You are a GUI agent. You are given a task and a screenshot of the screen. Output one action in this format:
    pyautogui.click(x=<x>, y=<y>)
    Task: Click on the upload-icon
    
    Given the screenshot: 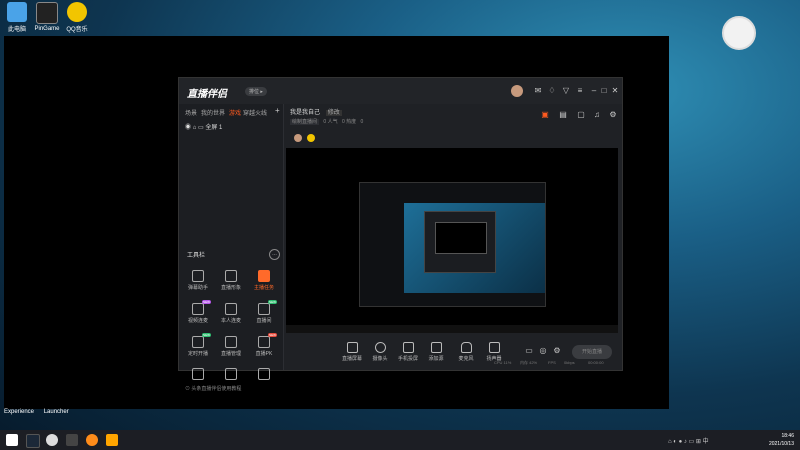 What is the action you would take?
    pyautogui.click(x=198, y=374)
    